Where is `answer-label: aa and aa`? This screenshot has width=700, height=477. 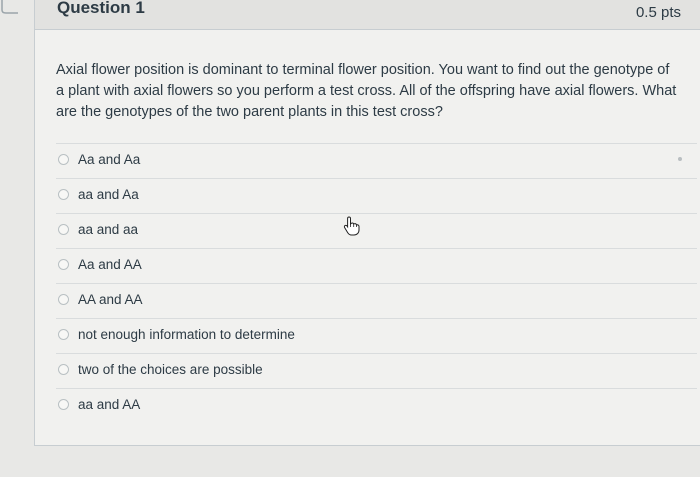 answer-label: aa and aa is located at coordinates (108, 229).